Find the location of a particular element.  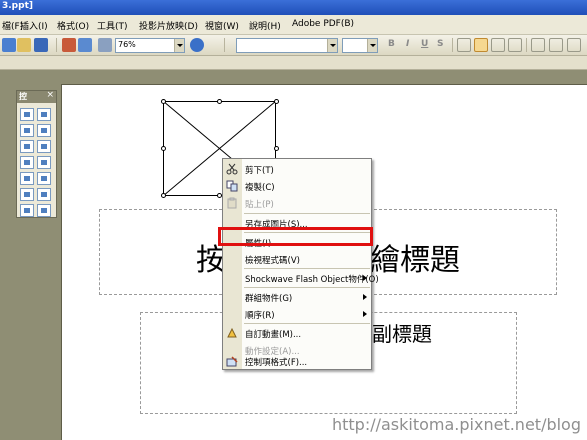

menu-item-cut: 剪下(T) is located at coordinates (297, 169).